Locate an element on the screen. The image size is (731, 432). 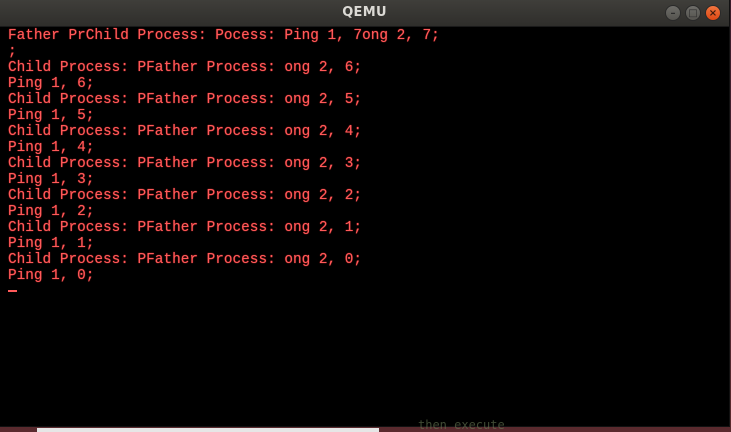
window-controls: – □ × is located at coordinates (693, 13).